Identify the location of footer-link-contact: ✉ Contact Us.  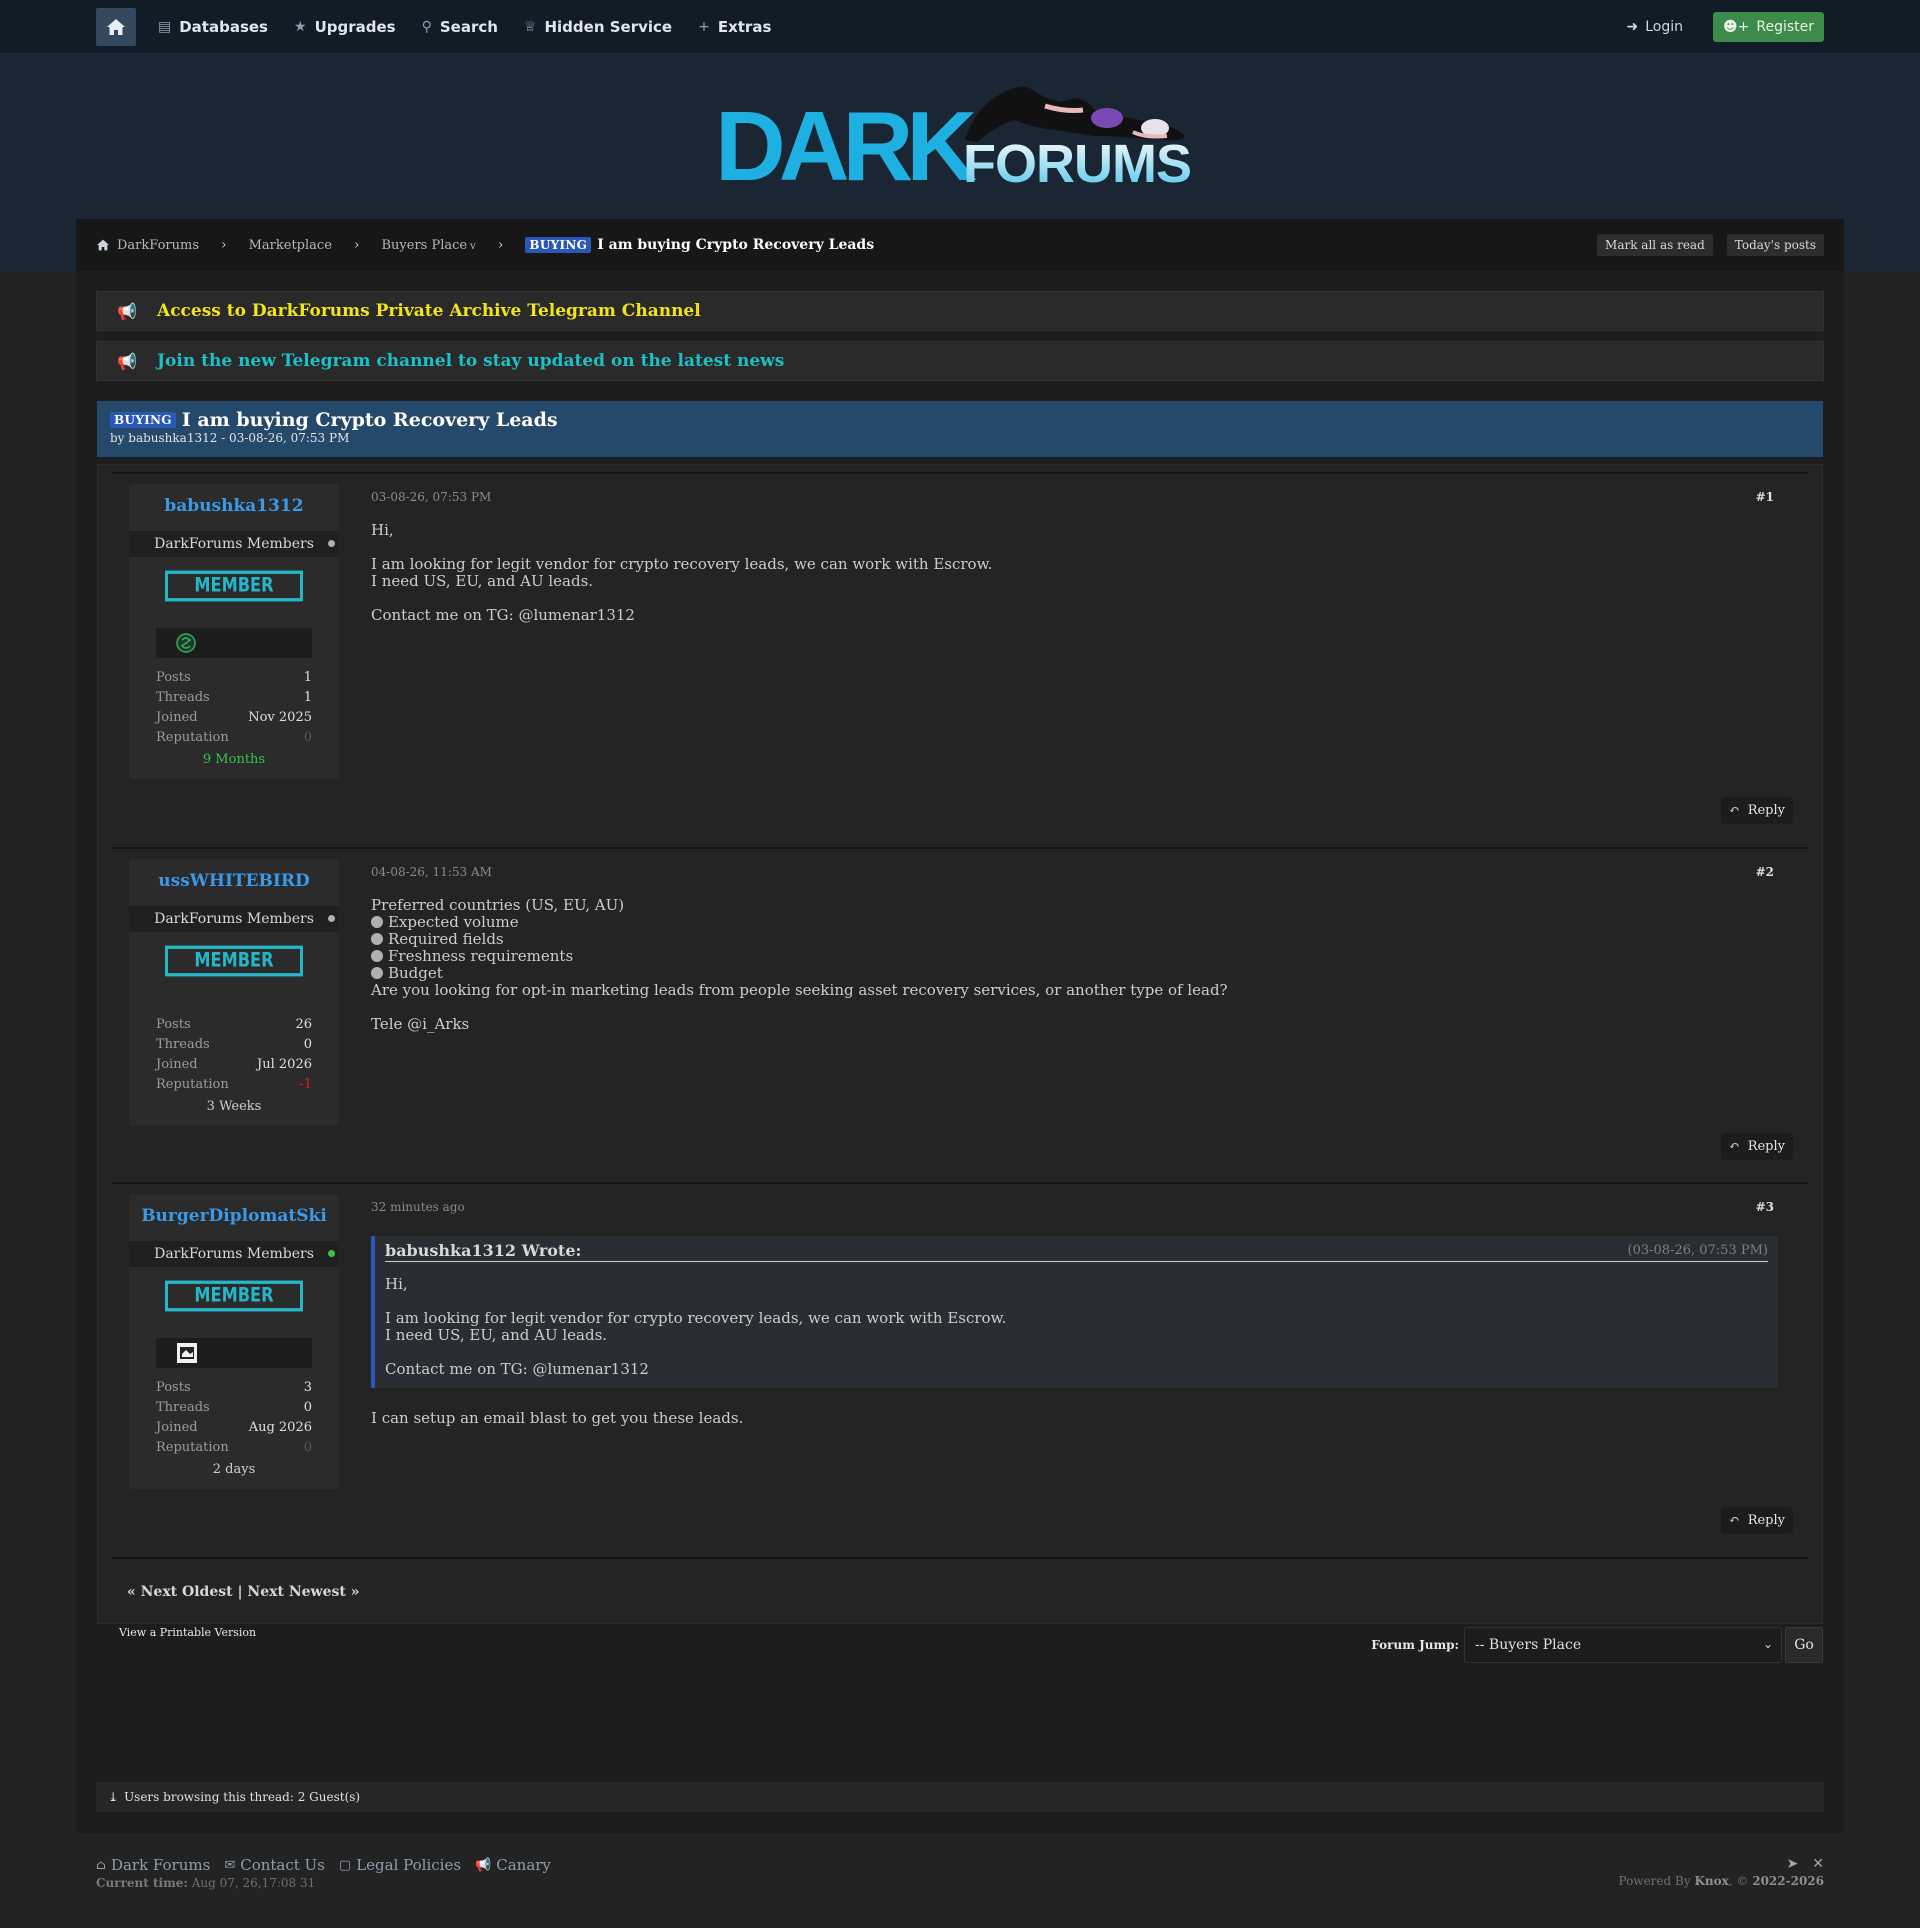
(274, 1865).